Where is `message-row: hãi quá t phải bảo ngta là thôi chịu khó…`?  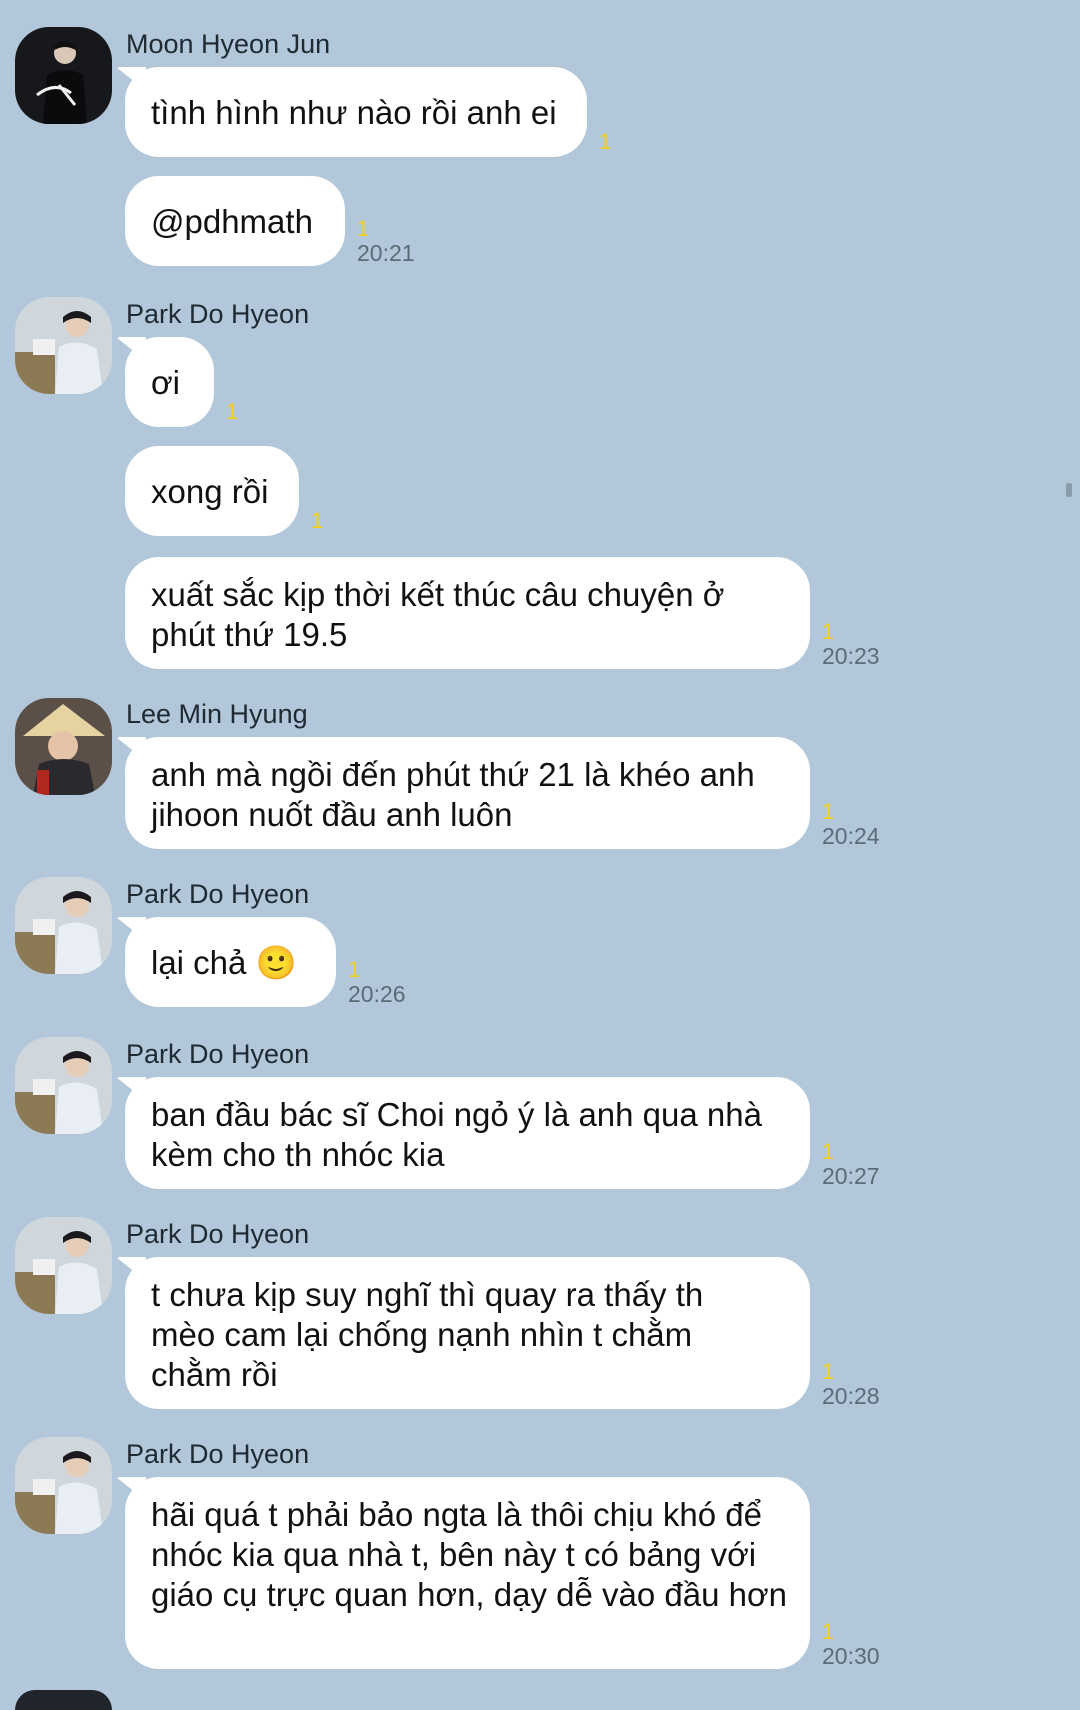 message-row: hãi quá t phải bảo ngta là thôi chịu khó… is located at coordinates (502, 1573).